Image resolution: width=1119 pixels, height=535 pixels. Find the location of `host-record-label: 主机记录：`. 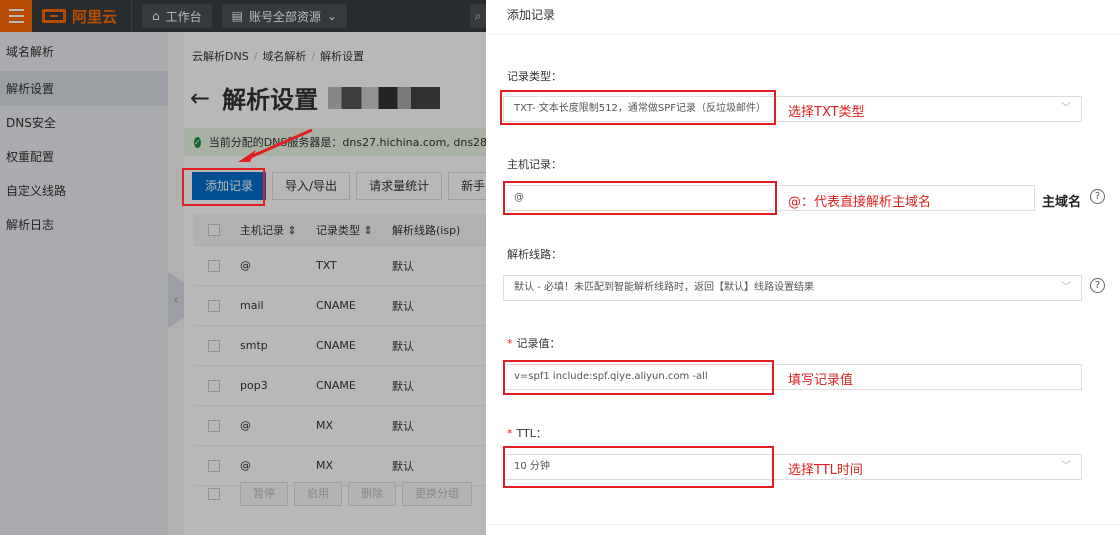

host-record-label: 主机记录： is located at coordinates (534, 164).